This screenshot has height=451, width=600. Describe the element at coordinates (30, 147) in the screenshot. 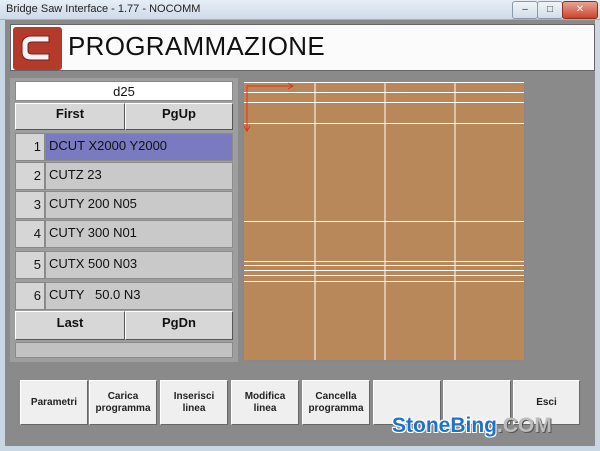

I see `line-number: 1` at that location.